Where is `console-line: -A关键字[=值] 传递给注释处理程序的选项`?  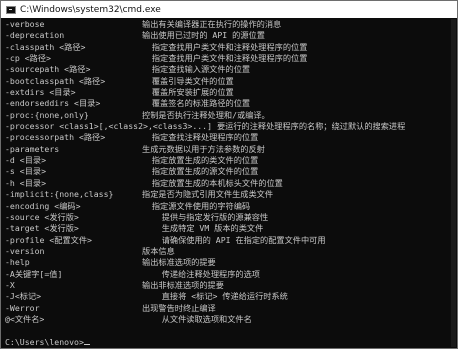
console-line: -A关键字[=值] 传递给注释处理程序的选项 is located at coordinates (228, 274).